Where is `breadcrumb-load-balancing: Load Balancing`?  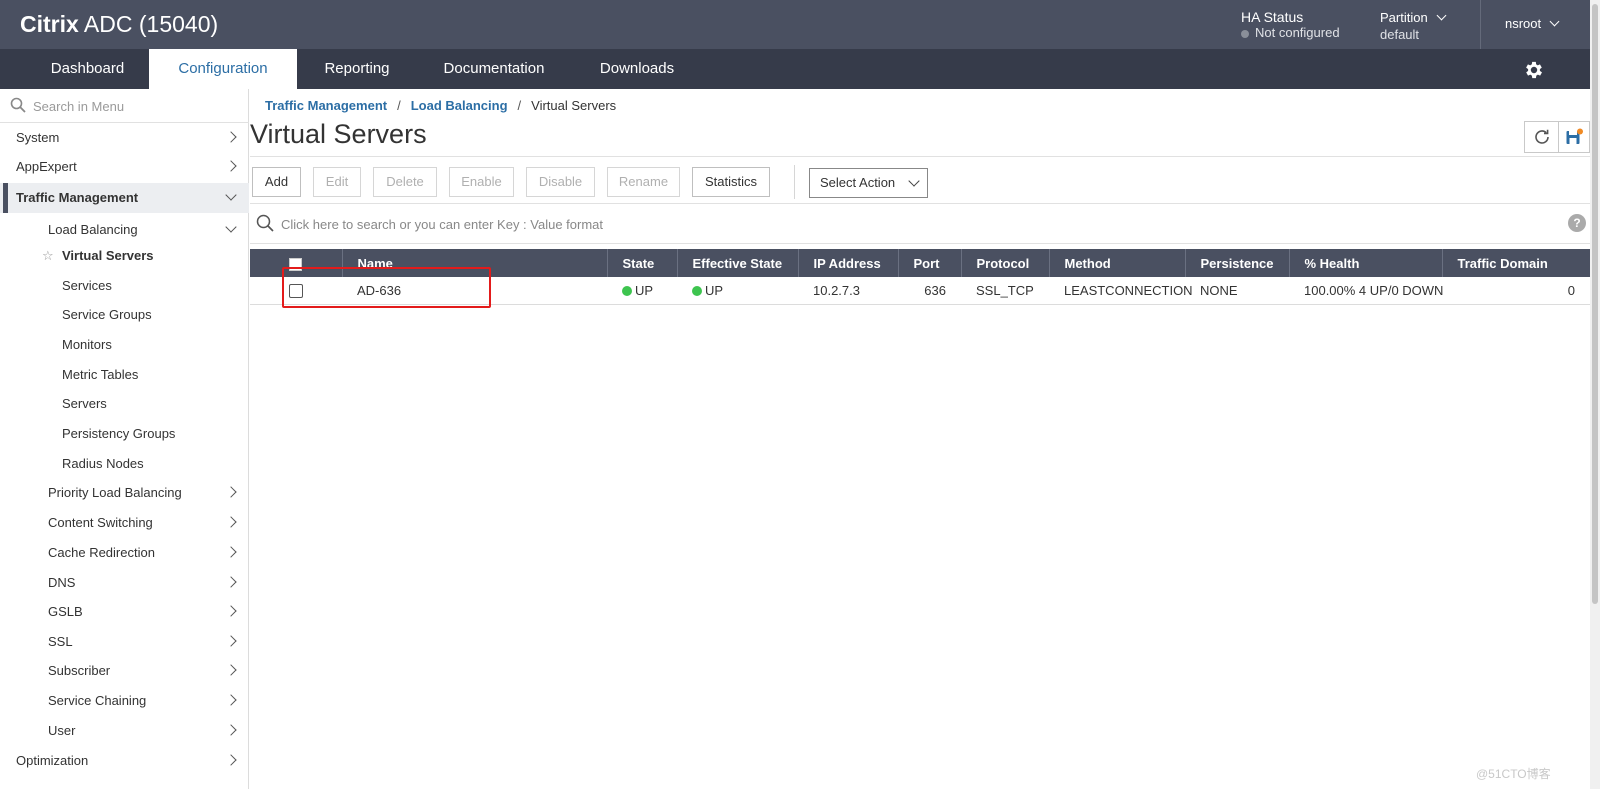 breadcrumb-load-balancing: Load Balancing is located at coordinates (459, 105).